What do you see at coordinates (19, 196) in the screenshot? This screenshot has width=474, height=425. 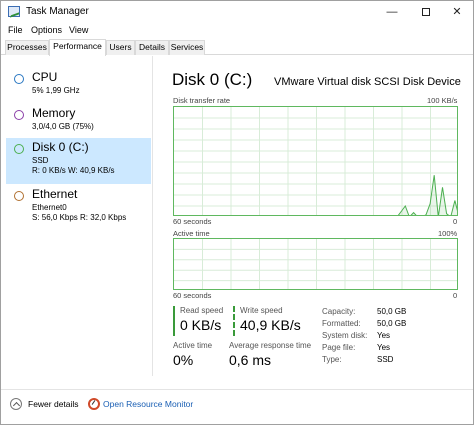 I see `ethernet-ring-icon` at bounding box center [19, 196].